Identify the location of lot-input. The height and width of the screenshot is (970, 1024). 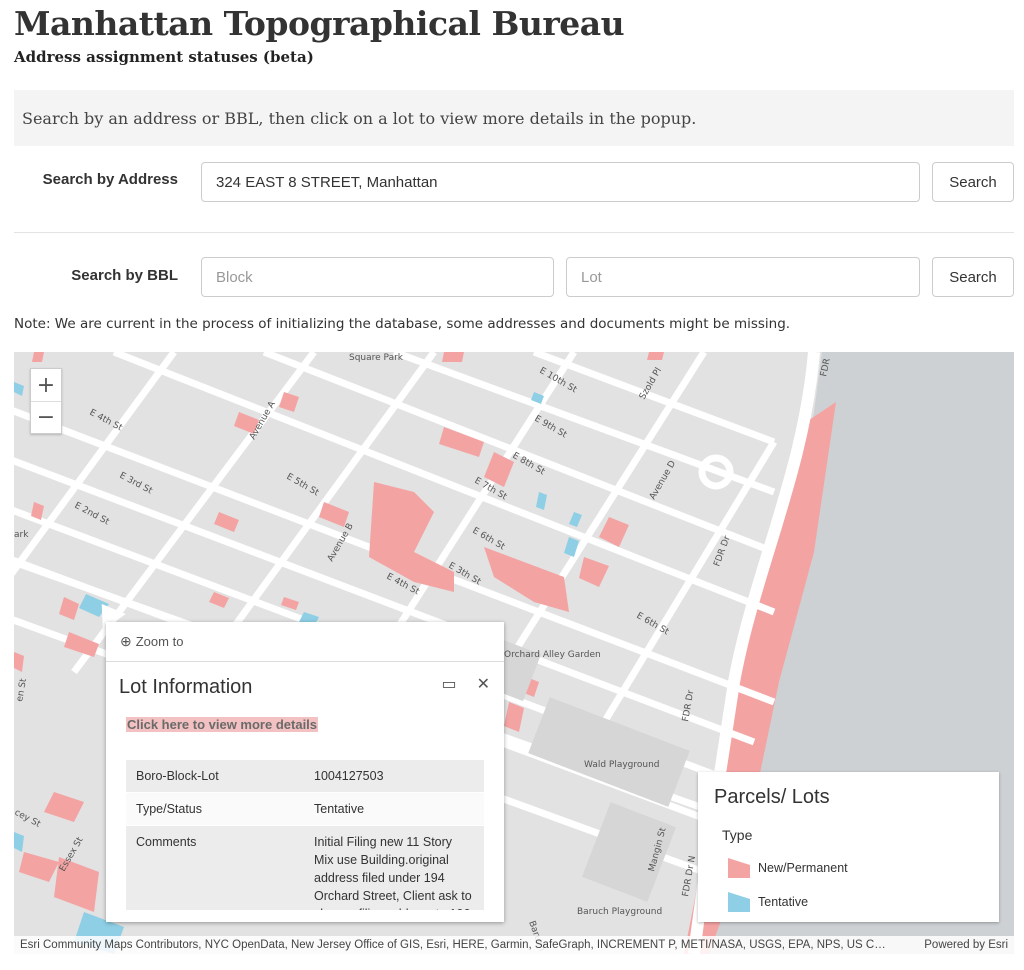
(743, 277).